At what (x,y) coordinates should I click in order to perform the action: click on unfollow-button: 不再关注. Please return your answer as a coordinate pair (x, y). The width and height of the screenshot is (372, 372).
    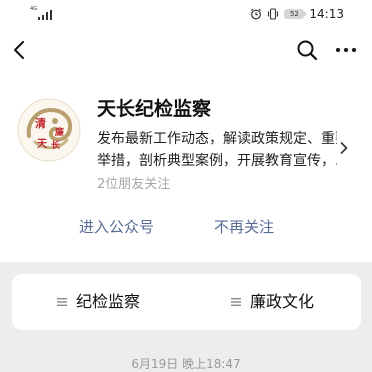
    Looking at the image, I should click on (244, 227).